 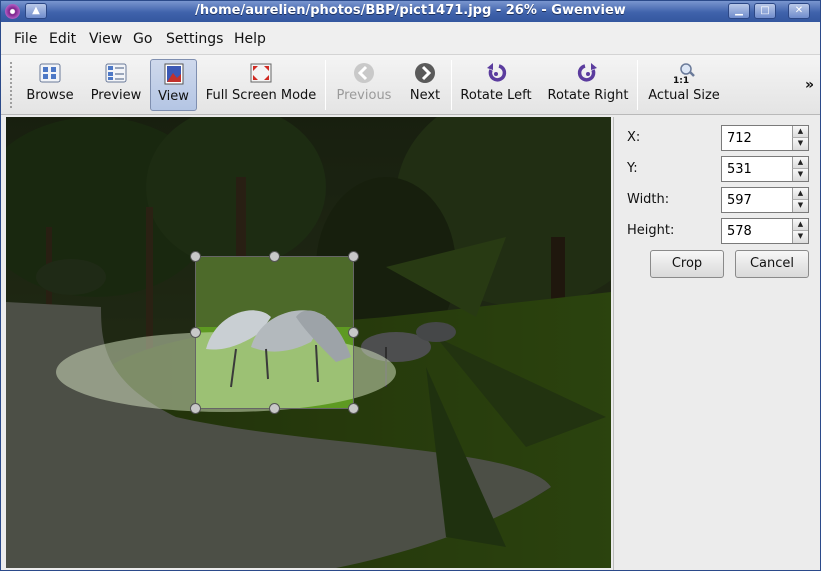 What do you see at coordinates (353, 256) in the screenshot?
I see `crop-handle-top-right` at bounding box center [353, 256].